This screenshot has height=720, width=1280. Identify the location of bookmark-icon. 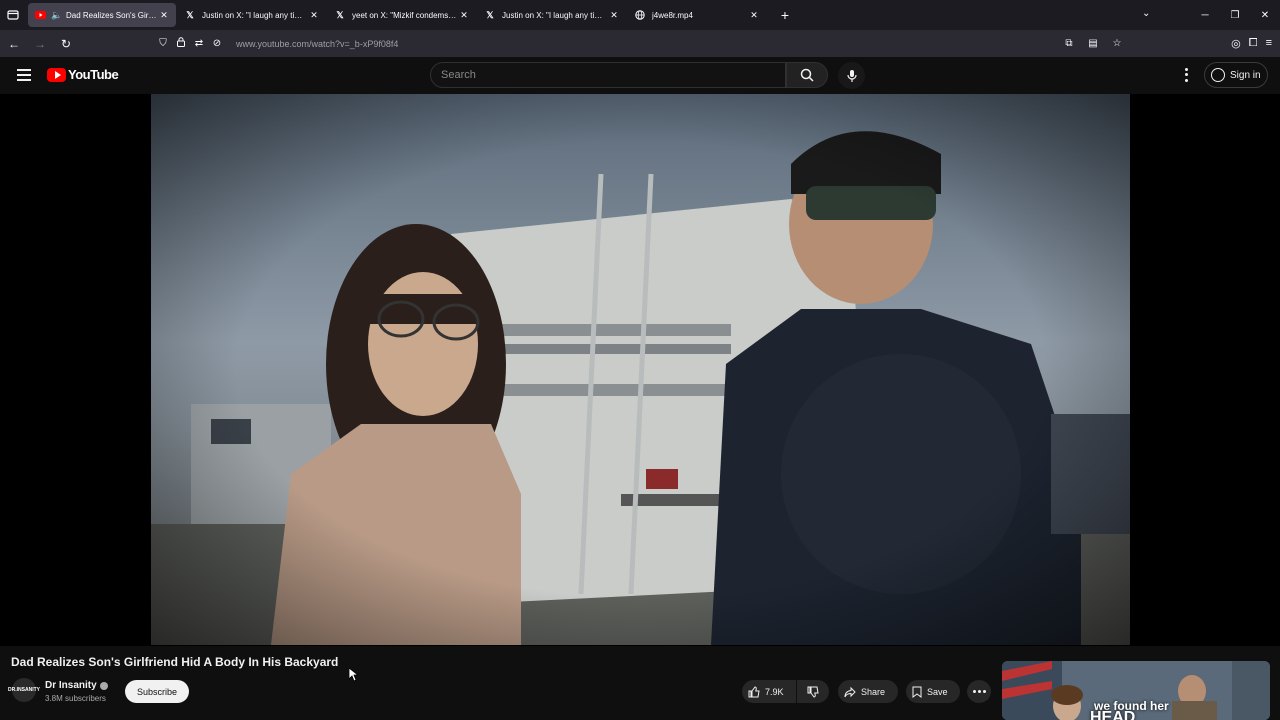
(917, 692).